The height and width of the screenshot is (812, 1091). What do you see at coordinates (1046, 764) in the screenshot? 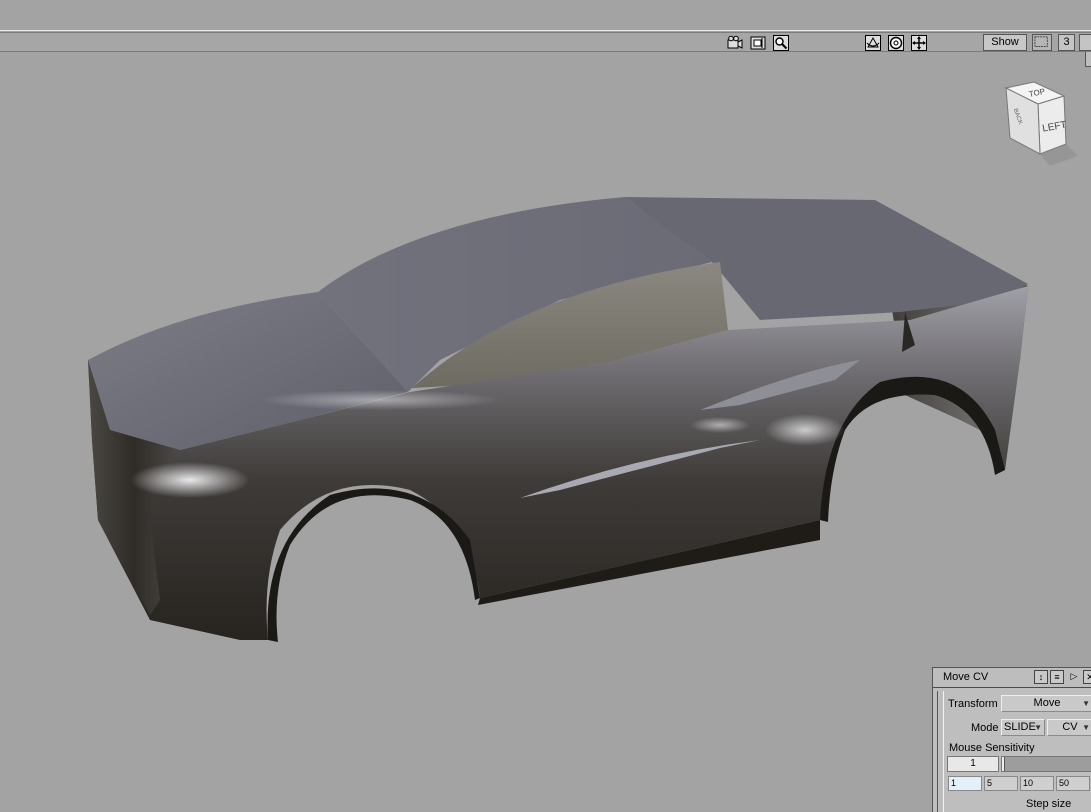
I see `sensitivity-slider` at bounding box center [1046, 764].